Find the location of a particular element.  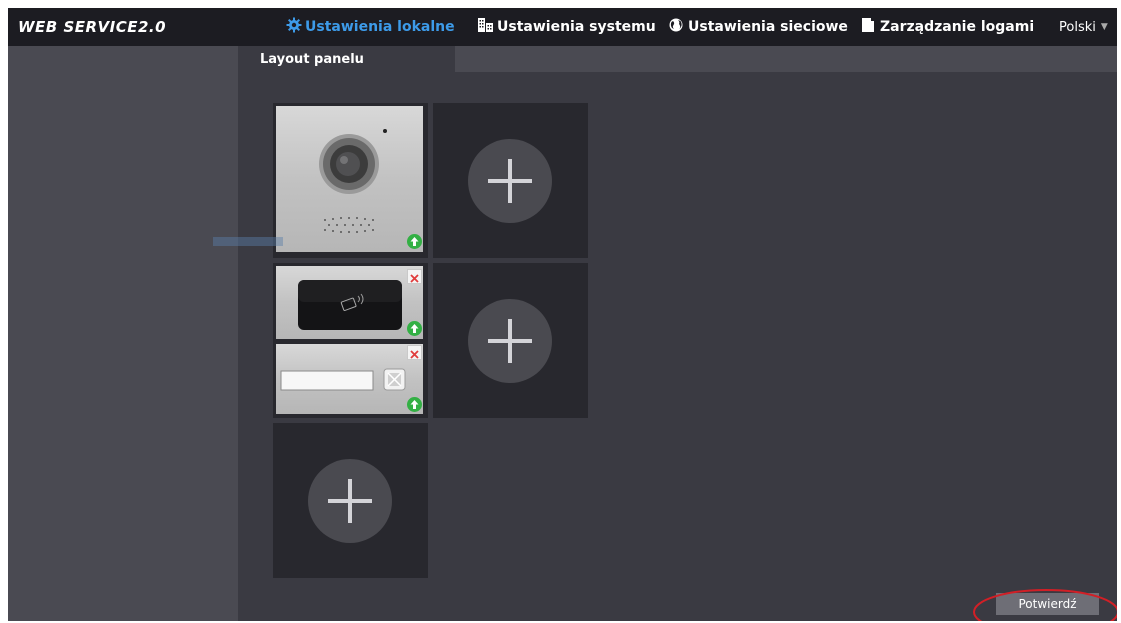

building-icon is located at coordinates (487, 27).